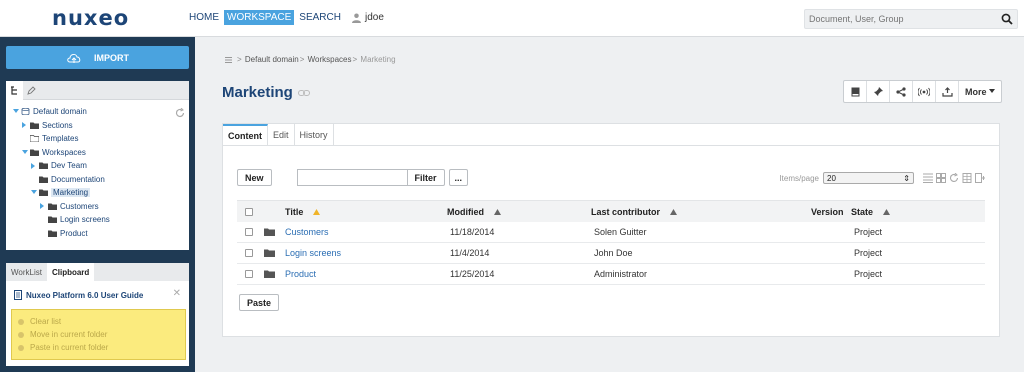 The width and height of the screenshot is (1024, 372). What do you see at coordinates (70, 272) in the screenshot?
I see `tab-clipboard: Clipboard` at bounding box center [70, 272].